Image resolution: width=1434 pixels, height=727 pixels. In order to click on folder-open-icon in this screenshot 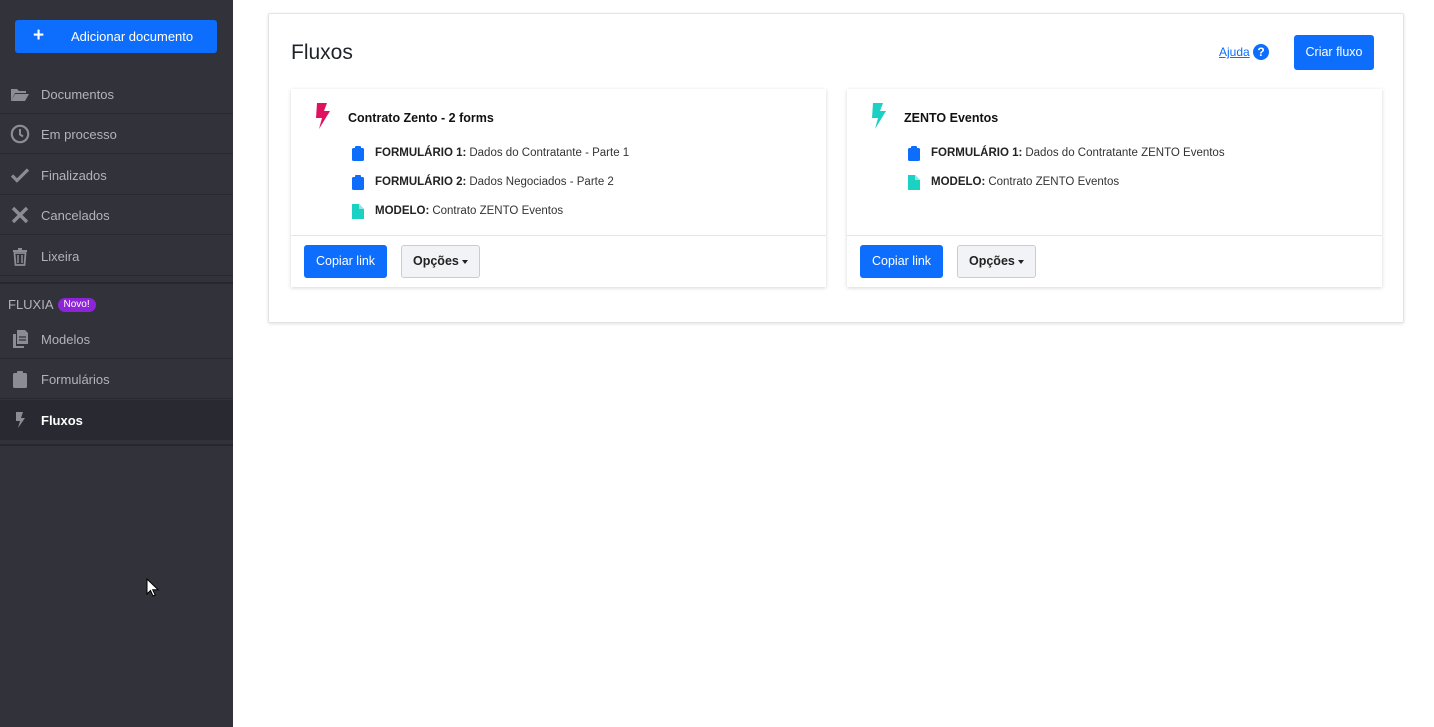, I will do `click(20, 94)`.